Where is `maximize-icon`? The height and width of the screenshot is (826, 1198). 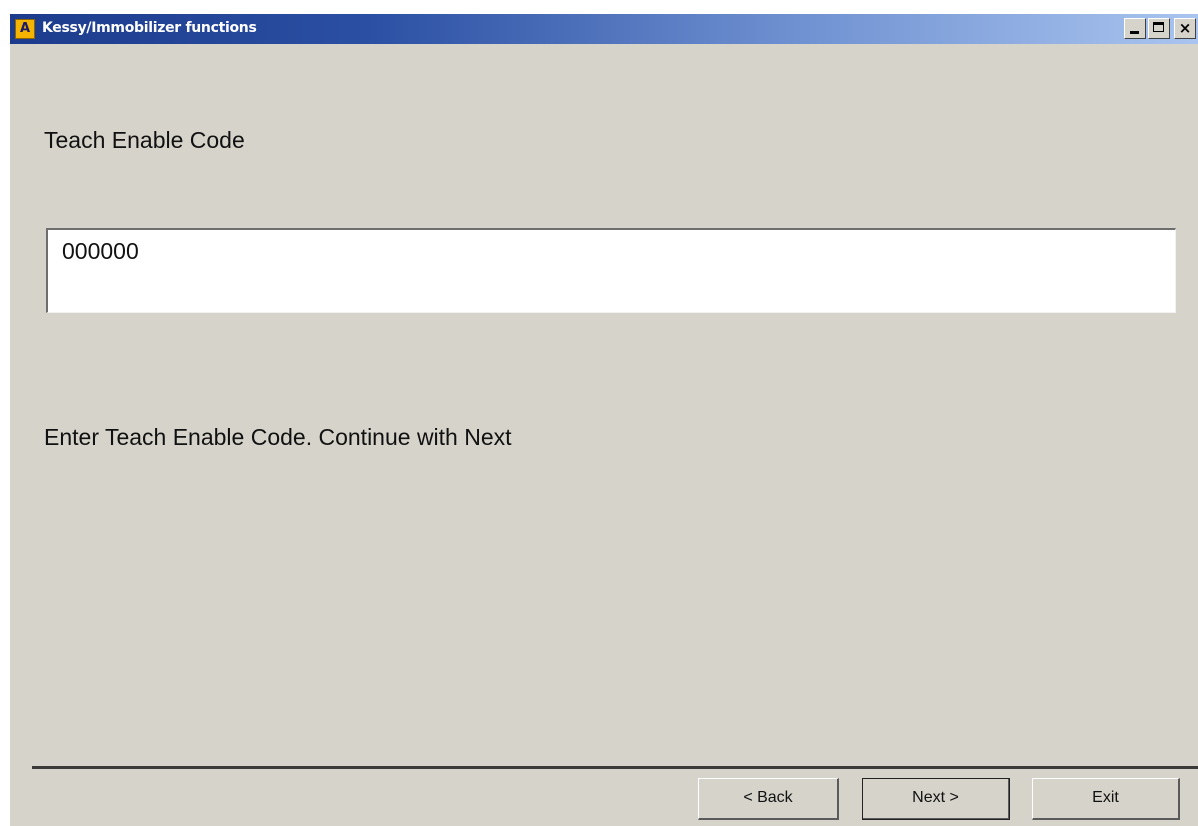
maximize-icon is located at coordinates (1158, 27).